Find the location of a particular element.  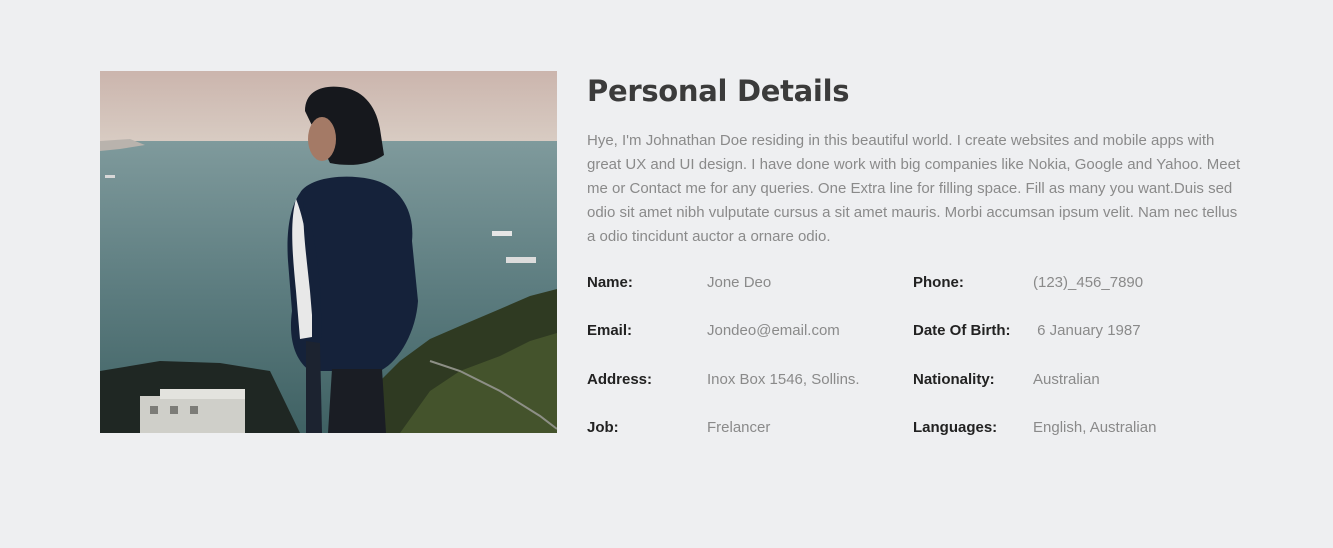

section-title: Personal Details is located at coordinates (718, 91).